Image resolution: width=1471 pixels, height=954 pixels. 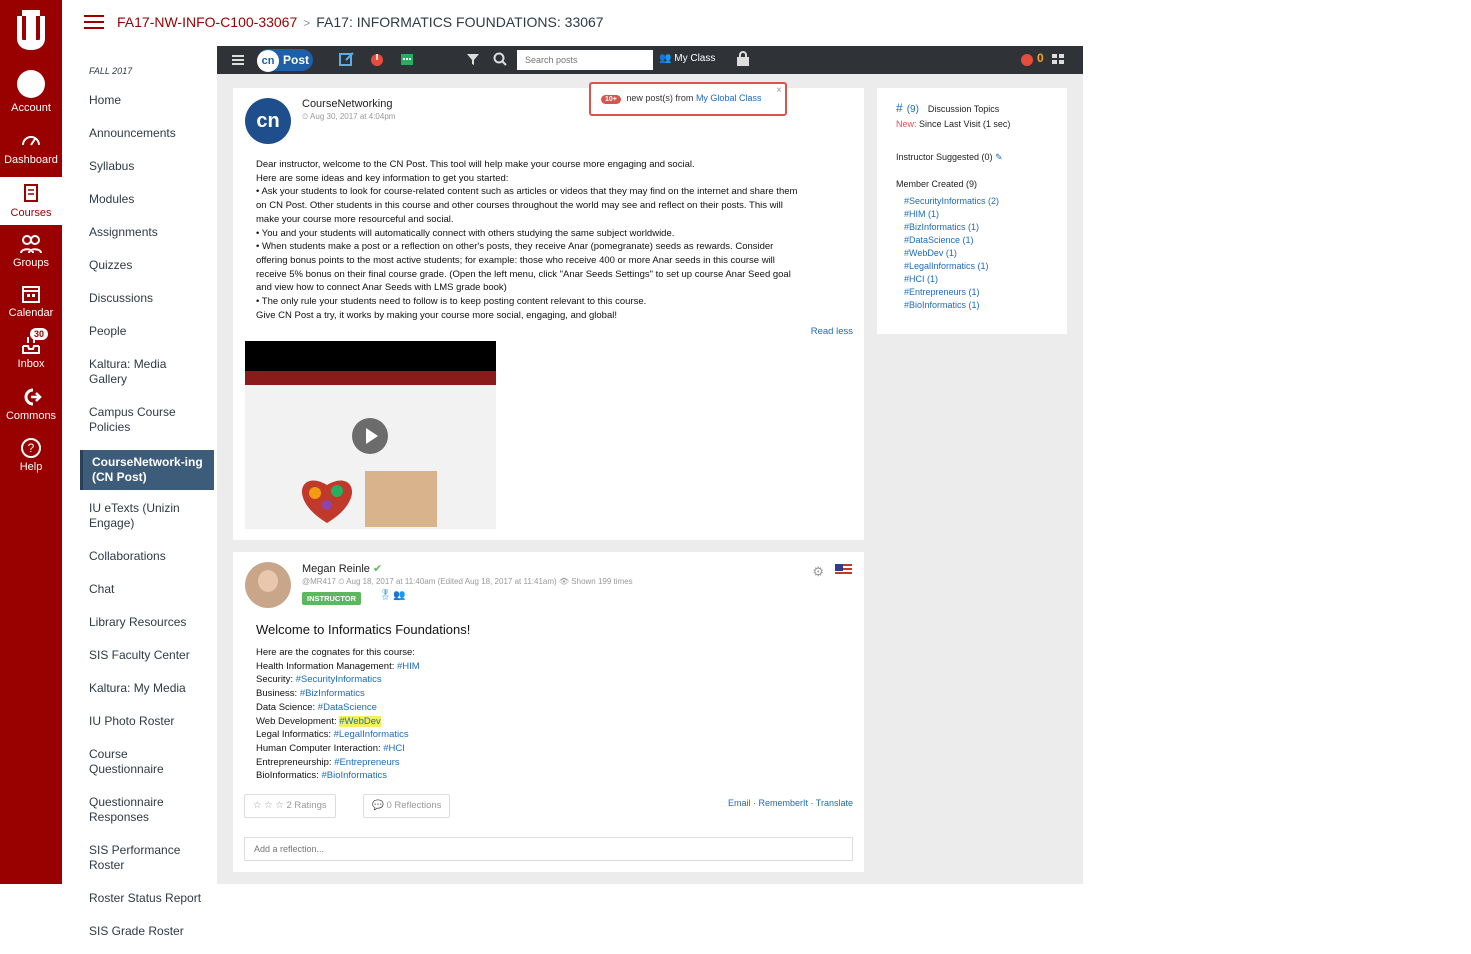 What do you see at coordinates (31, 349) in the screenshot?
I see `nav-inbox: 30 Inbox` at bounding box center [31, 349].